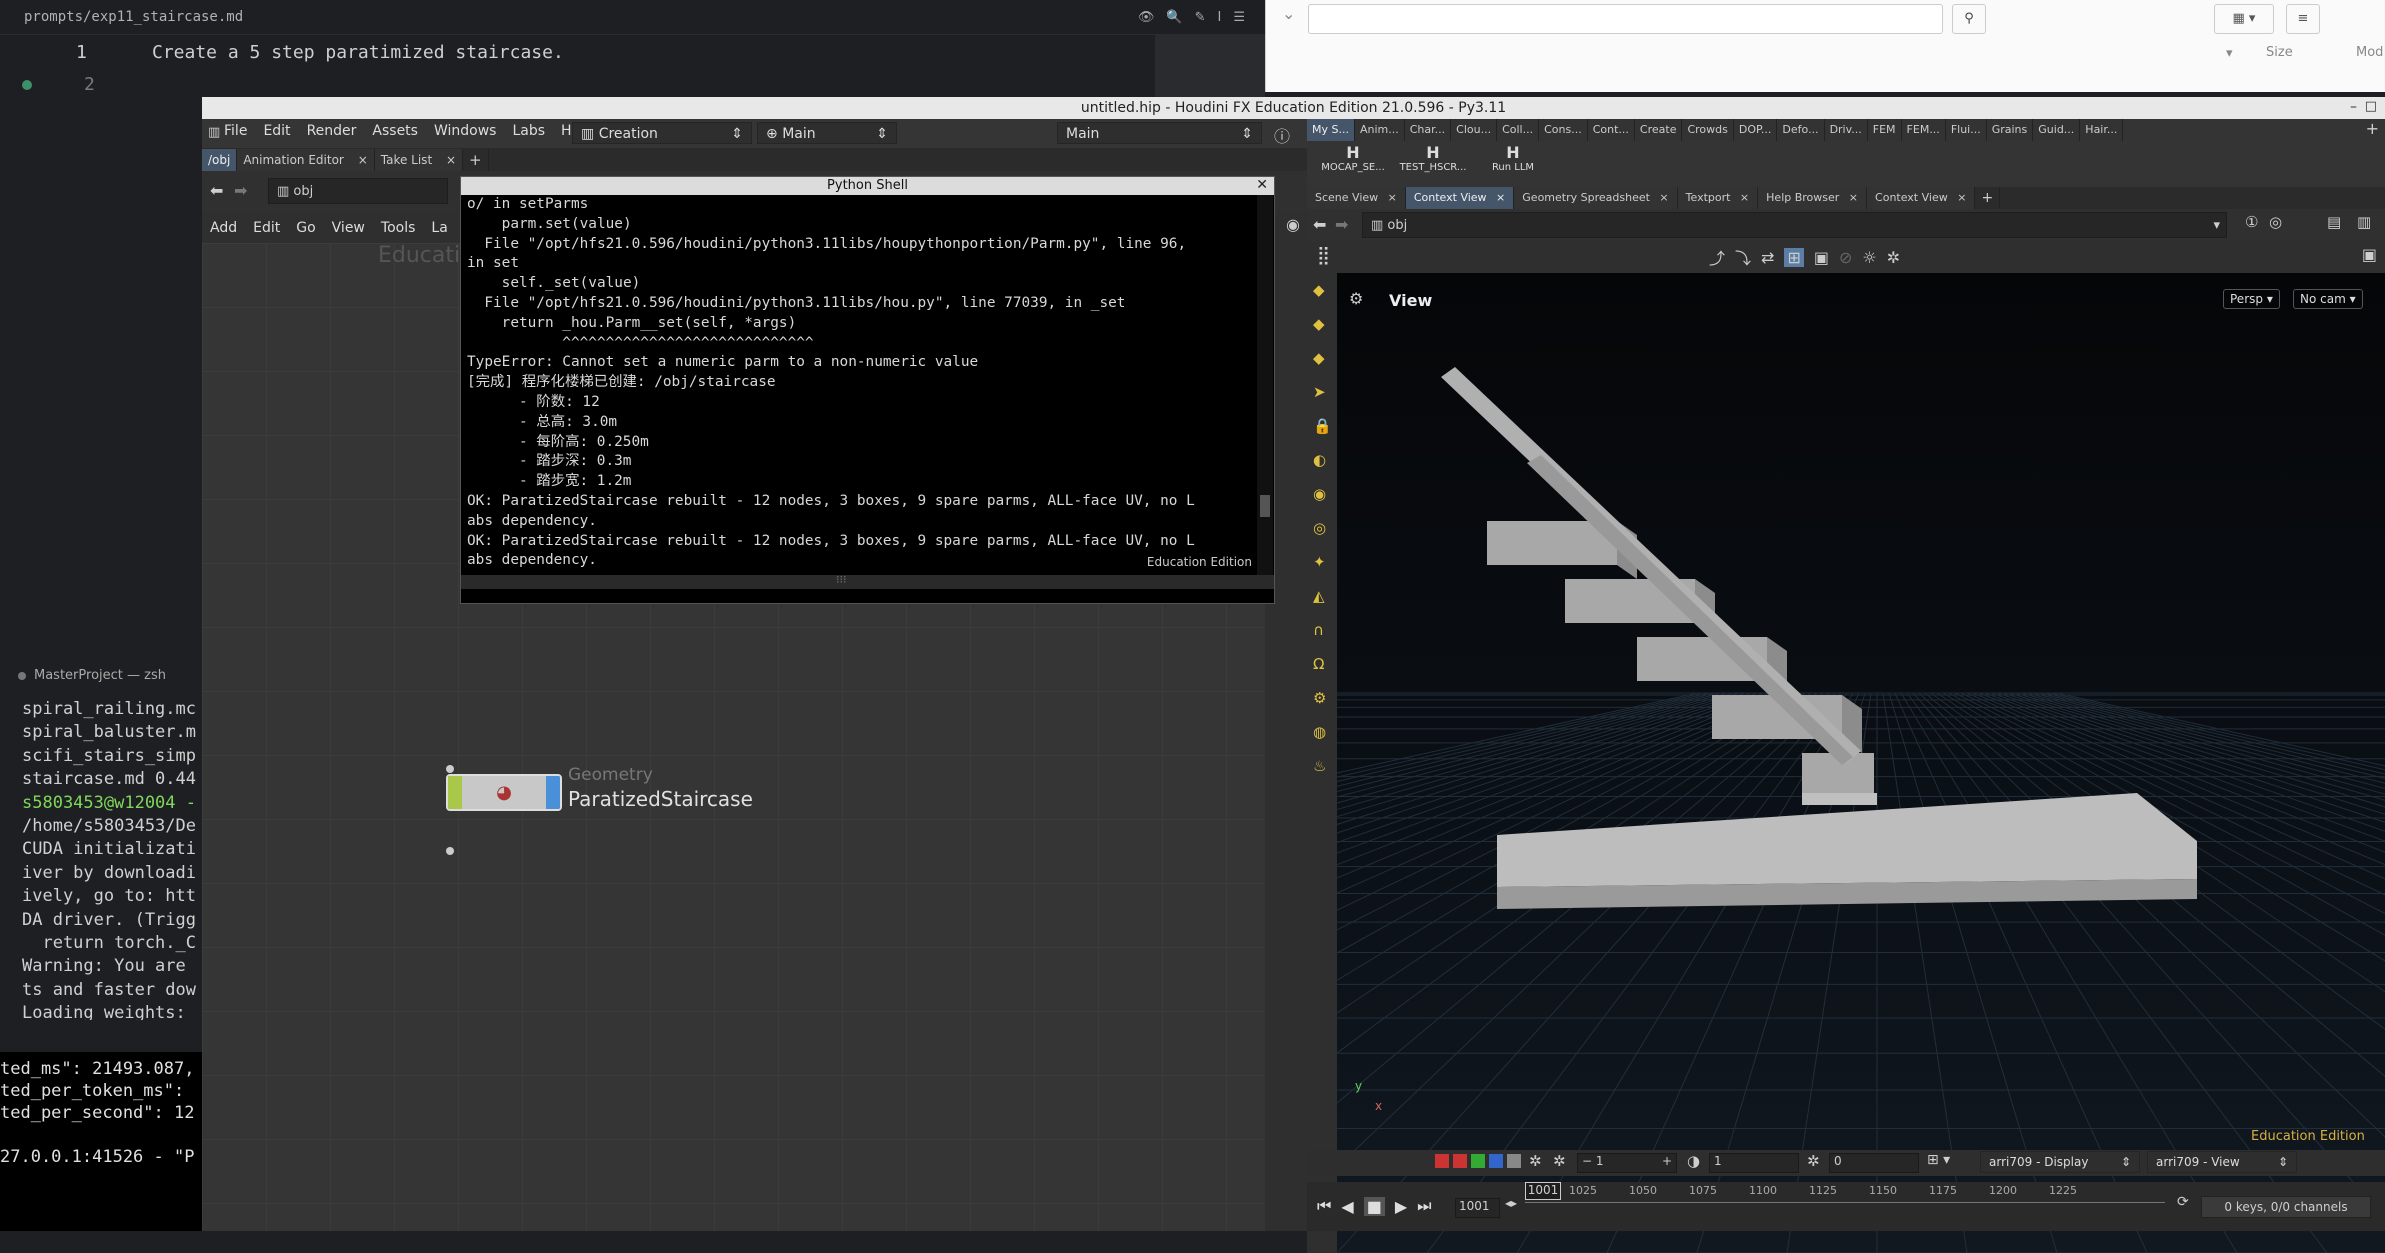  What do you see at coordinates (553, 792) in the screenshot?
I see `node-display-flag` at bounding box center [553, 792].